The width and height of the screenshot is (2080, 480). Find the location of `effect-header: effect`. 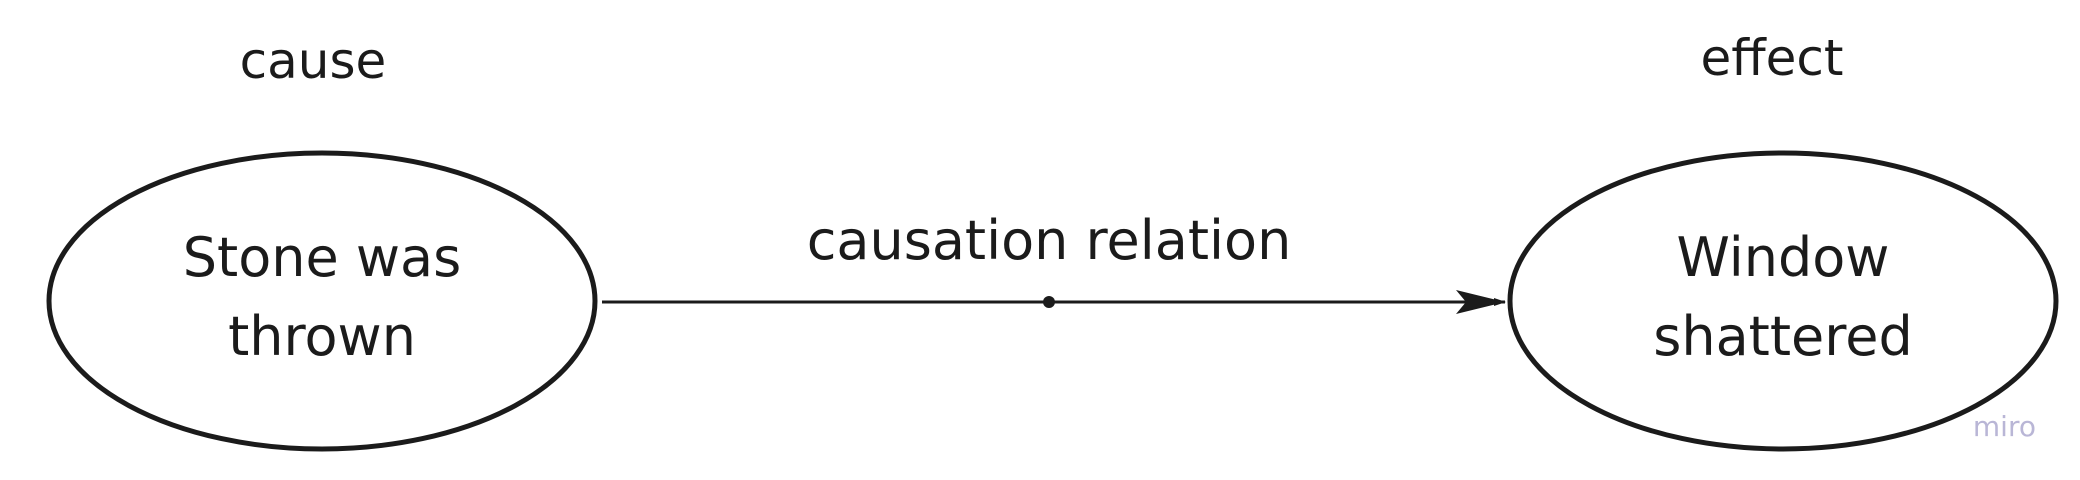

effect-header: effect is located at coordinates (1771, 58).